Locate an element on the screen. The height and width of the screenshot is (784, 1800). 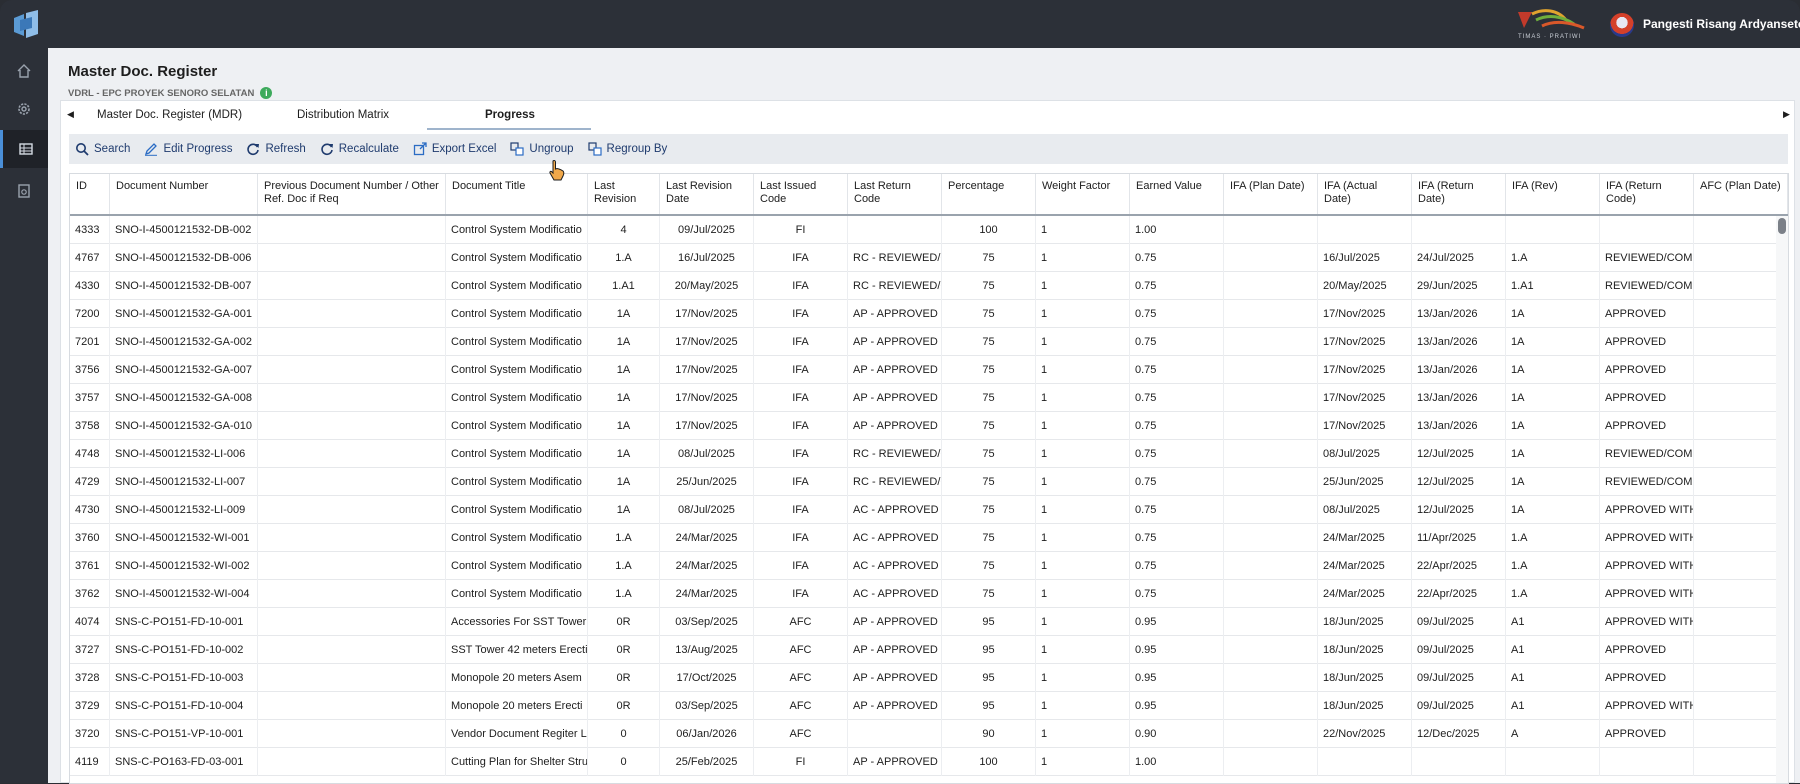
regroup-by-button: Regroup By is located at coordinates (627, 149).